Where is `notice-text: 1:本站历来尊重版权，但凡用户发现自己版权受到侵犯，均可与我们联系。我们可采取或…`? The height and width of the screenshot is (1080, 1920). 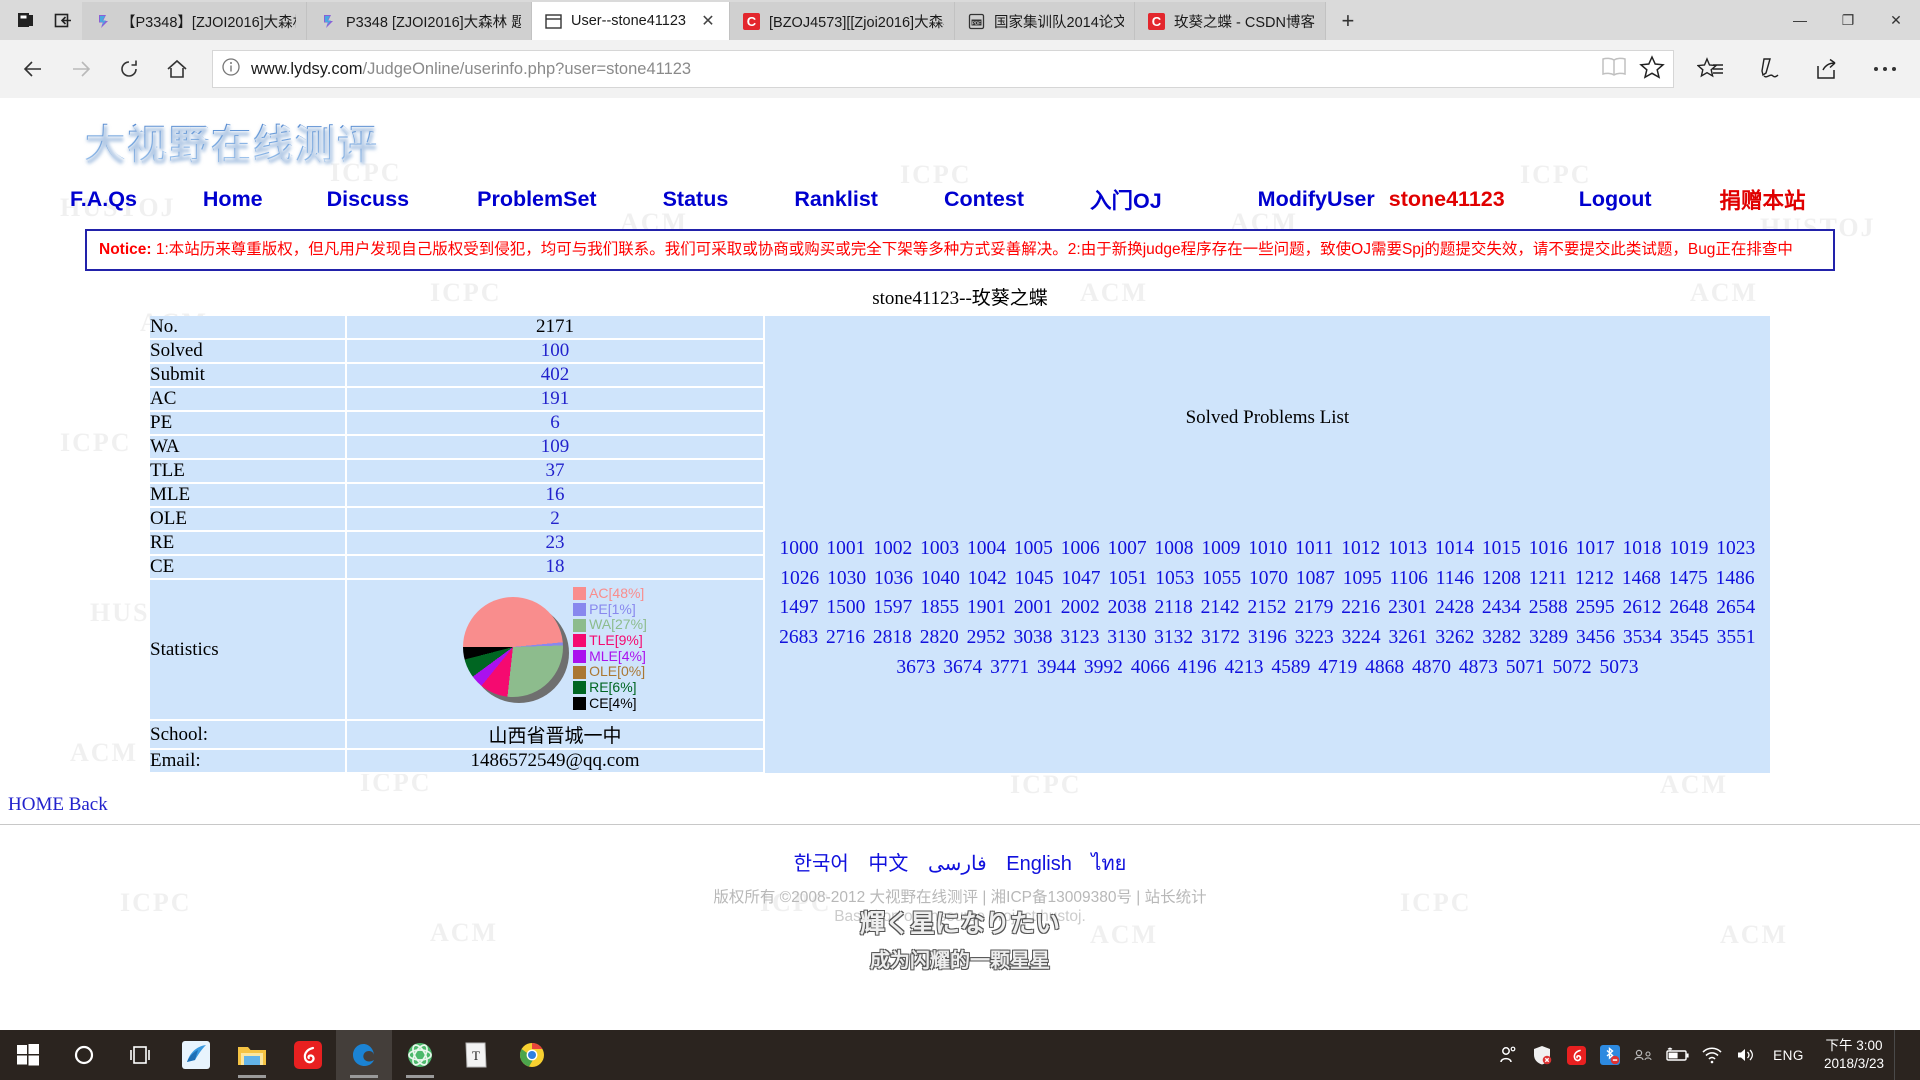
notice-text: 1:本站历来尊重版权，但凡用户发现自己版权受到侵犯，均可与我们联系。我们可采取或… is located at coordinates (974, 249).